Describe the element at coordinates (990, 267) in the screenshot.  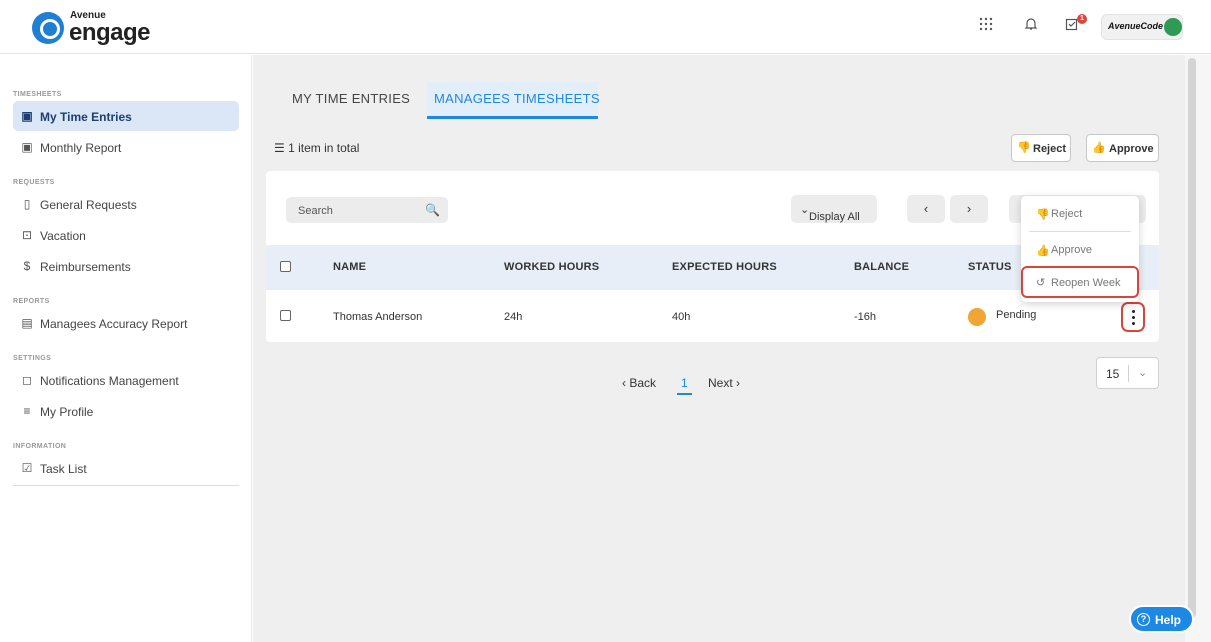
I see `column-header-status: STATUS` at that location.